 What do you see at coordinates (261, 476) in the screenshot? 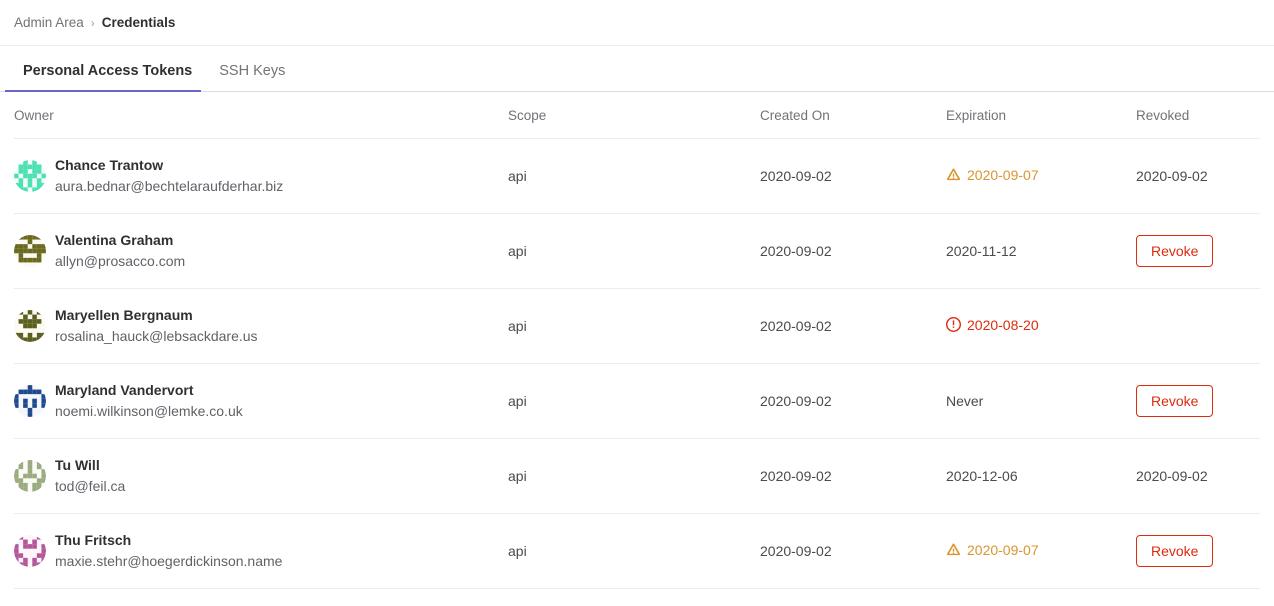
I see `cell-owner: Tu Will tod@feil.ca` at bounding box center [261, 476].